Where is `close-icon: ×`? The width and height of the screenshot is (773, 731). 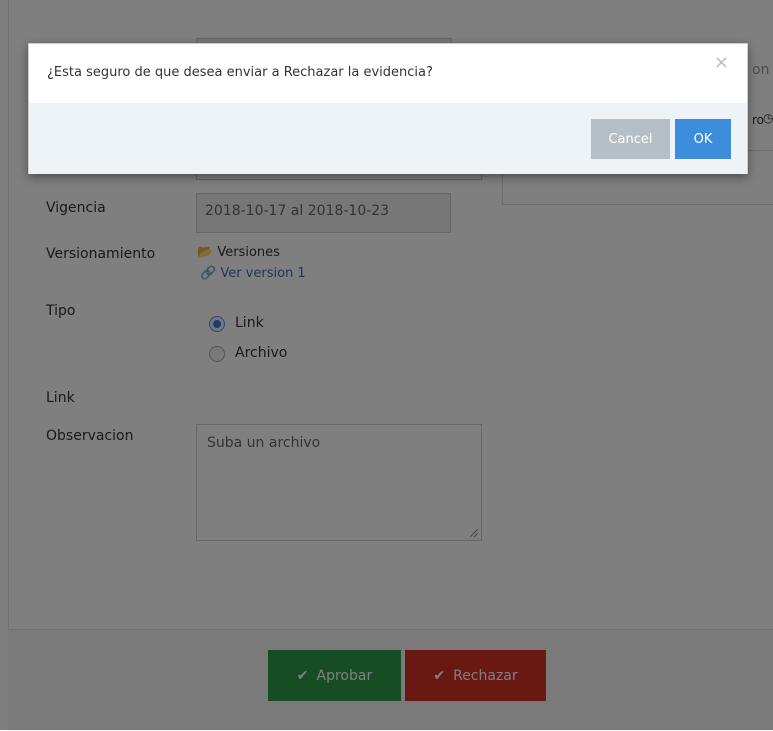 close-icon: × is located at coordinates (721, 63).